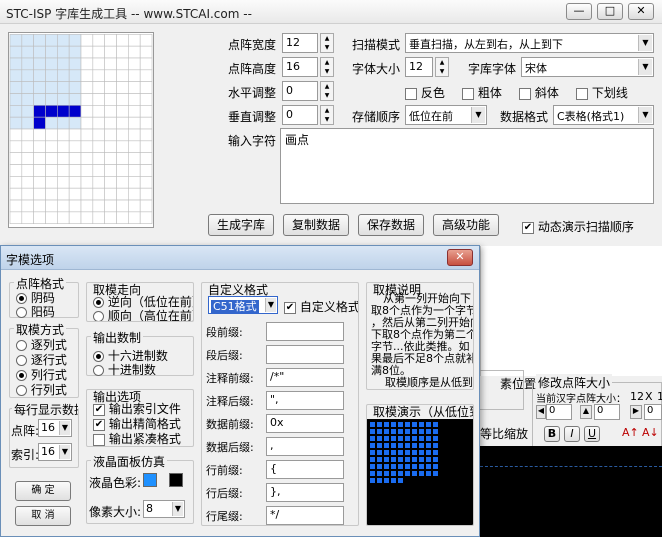 This screenshot has width=662, height=537. What do you see at coordinates (35, 311) in the screenshot?
I see `radio-positive: 阳码` at bounding box center [35, 311].